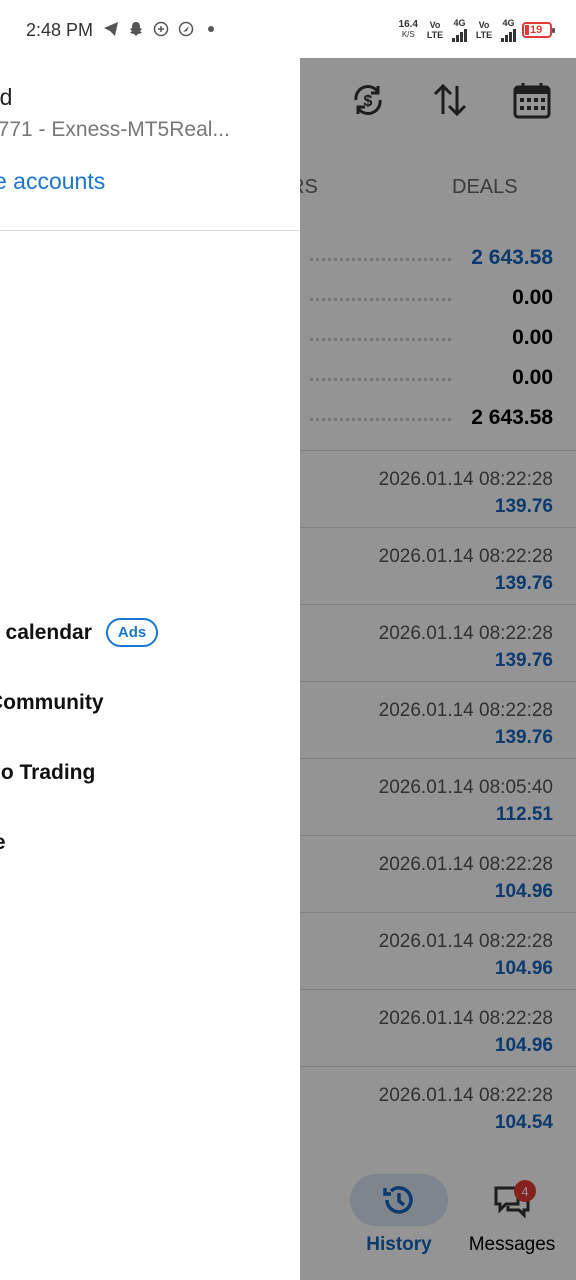  I want to click on chat-plus-icon, so click(161, 29).